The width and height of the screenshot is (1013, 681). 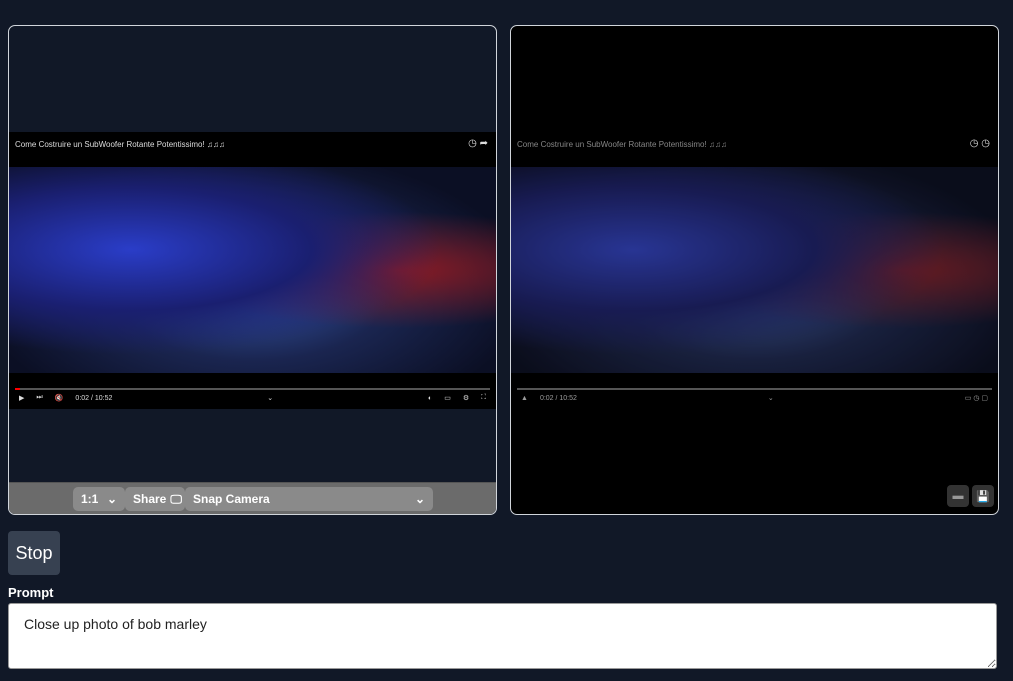 What do you see at coordinates (59, 398) in the screenshot?
I see `mute-icon: 🔇` at bounding box center [59, 398].